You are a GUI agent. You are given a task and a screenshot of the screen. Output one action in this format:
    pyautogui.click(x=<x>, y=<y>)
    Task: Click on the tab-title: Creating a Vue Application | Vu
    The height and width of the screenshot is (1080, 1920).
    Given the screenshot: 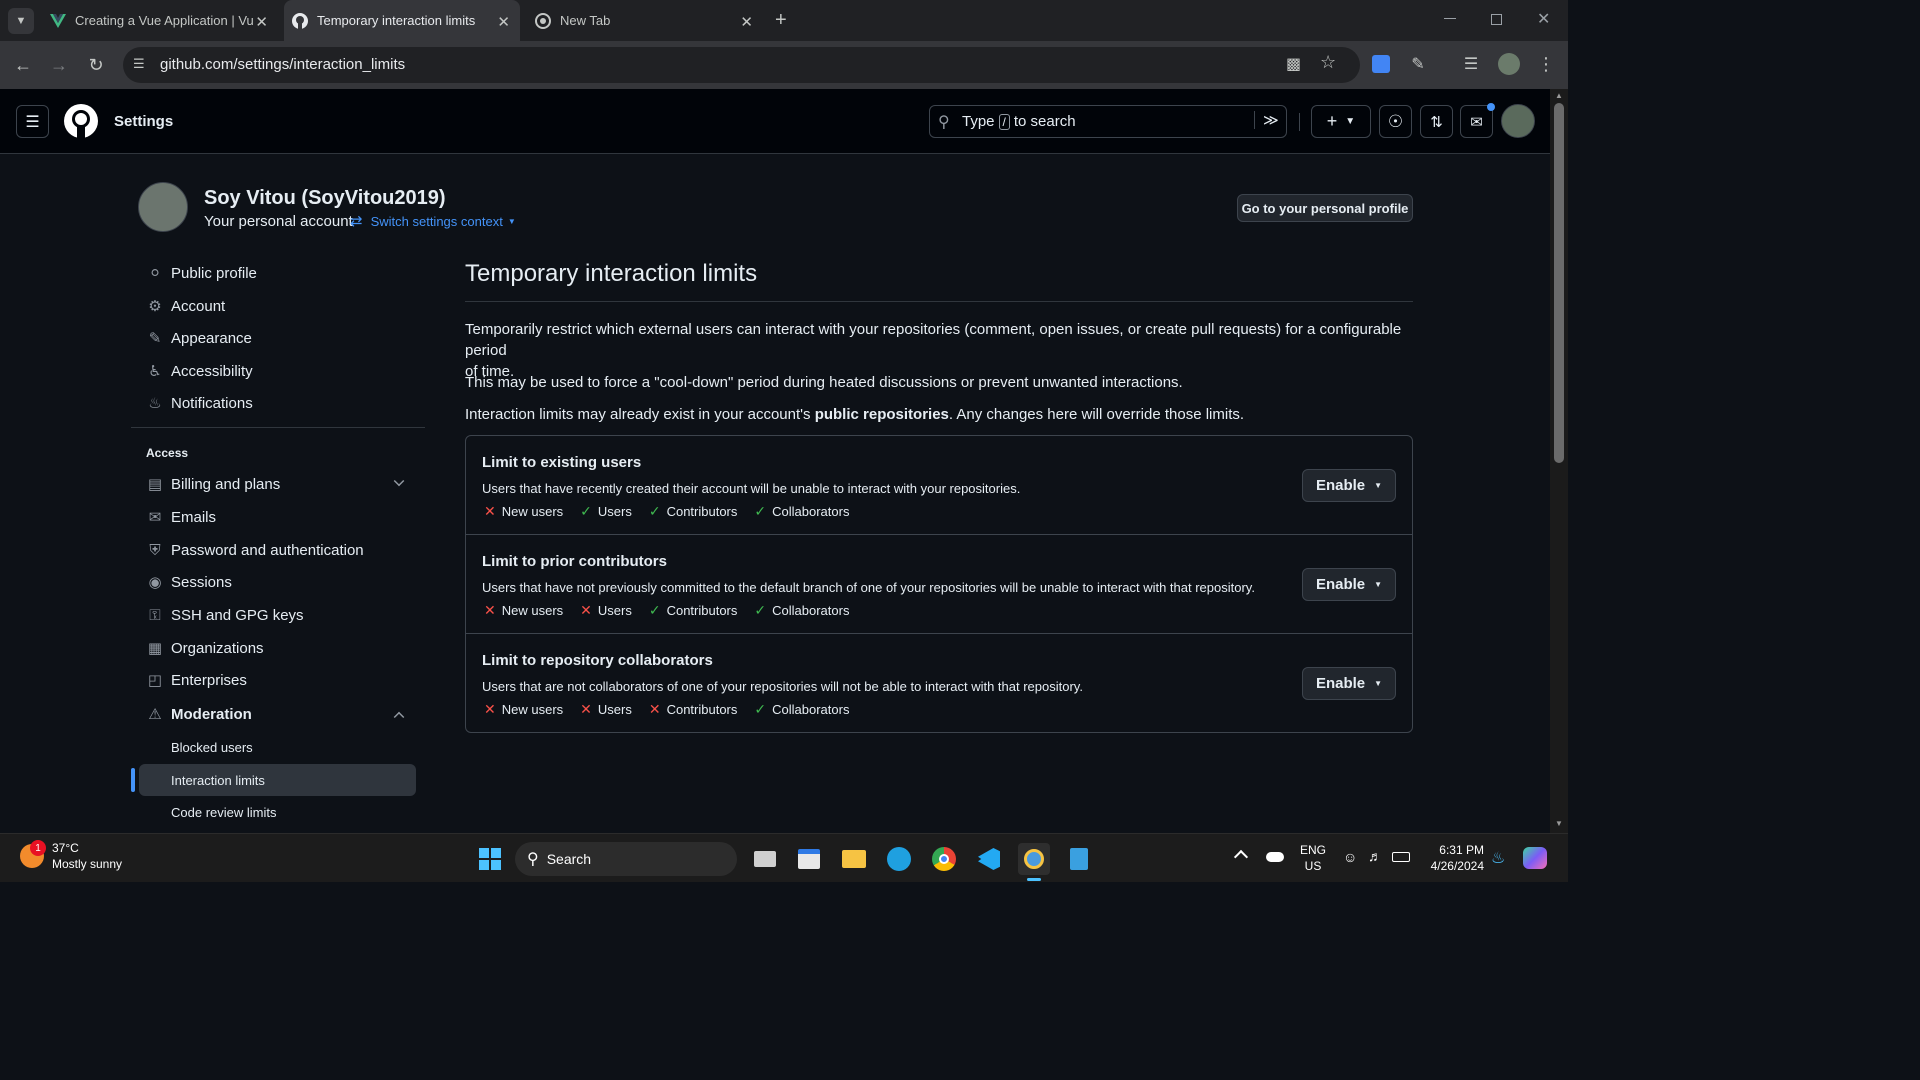 What is the action you would take?
    pyautogui.click(x=164, y=20)
    